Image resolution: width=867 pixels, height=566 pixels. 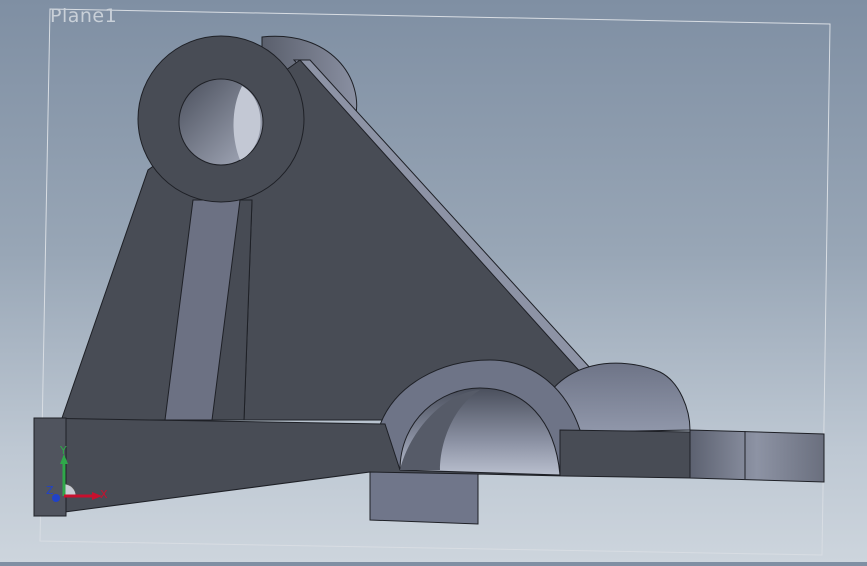 I want to click on plane-label: Plane1, so click(x=83, y=16).